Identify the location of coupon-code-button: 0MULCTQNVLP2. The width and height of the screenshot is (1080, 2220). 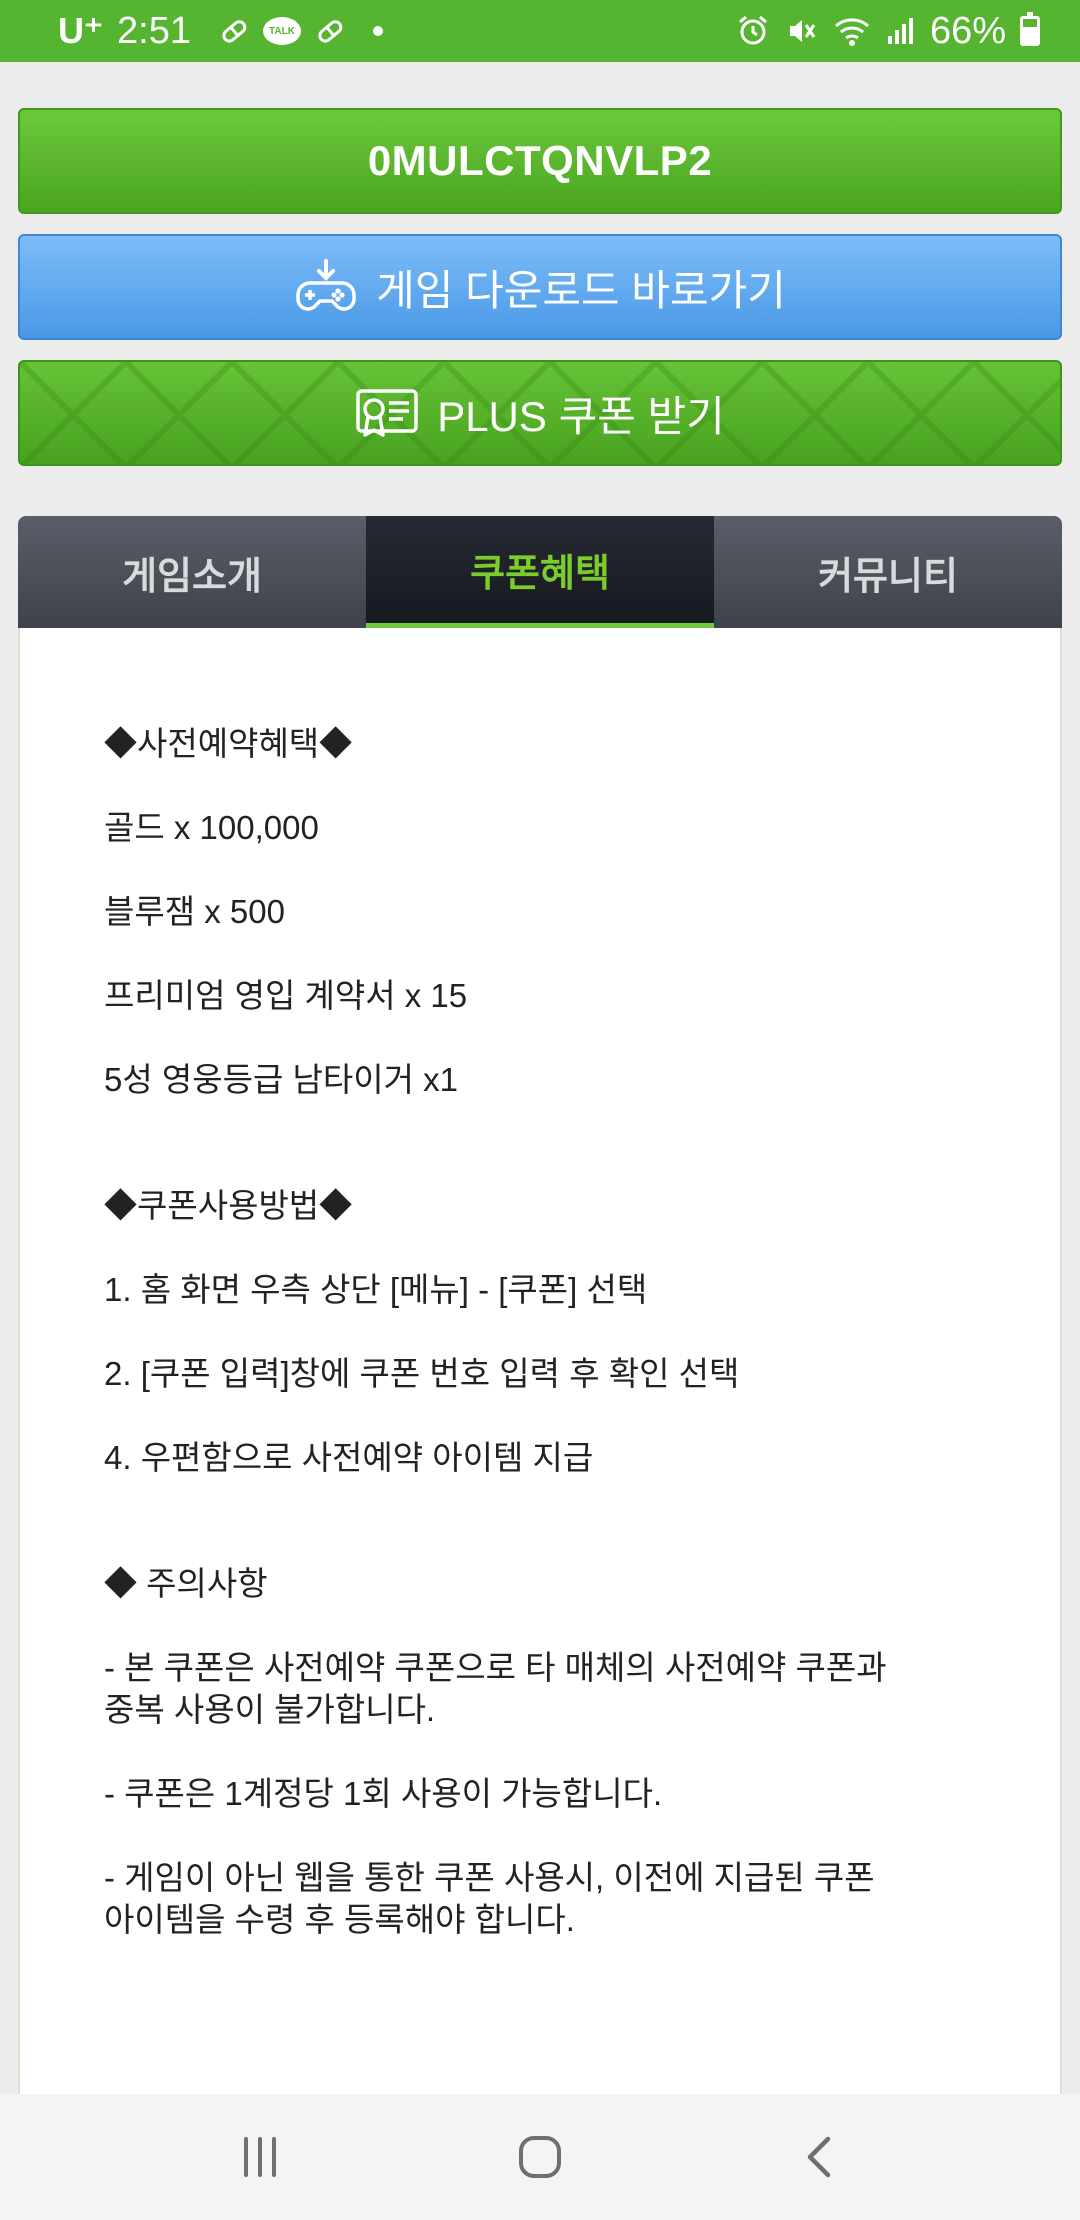
(540, 161).